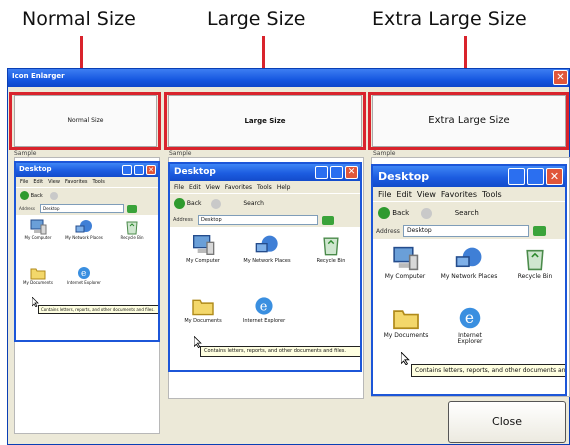 The width and height of the screenshot is (570, 445). What do you see at coordinates (468, 121) in the screenshot?
I see `highlight-frame-extra-large` at bounding box center [468, 121].